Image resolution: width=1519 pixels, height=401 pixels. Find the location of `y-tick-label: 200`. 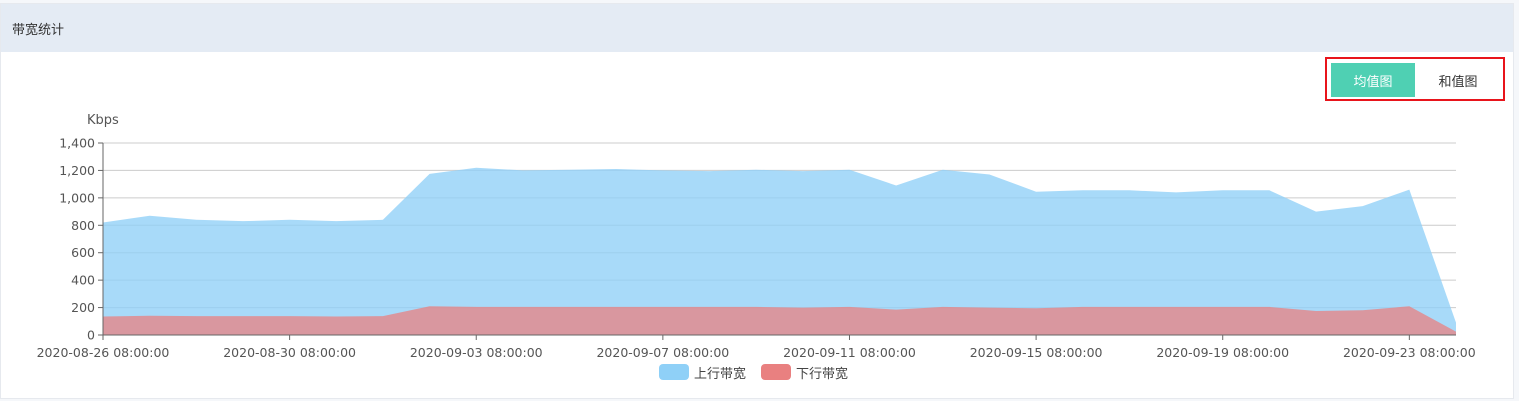

y-tick-label: 200 is located at coordinates (83, 307).